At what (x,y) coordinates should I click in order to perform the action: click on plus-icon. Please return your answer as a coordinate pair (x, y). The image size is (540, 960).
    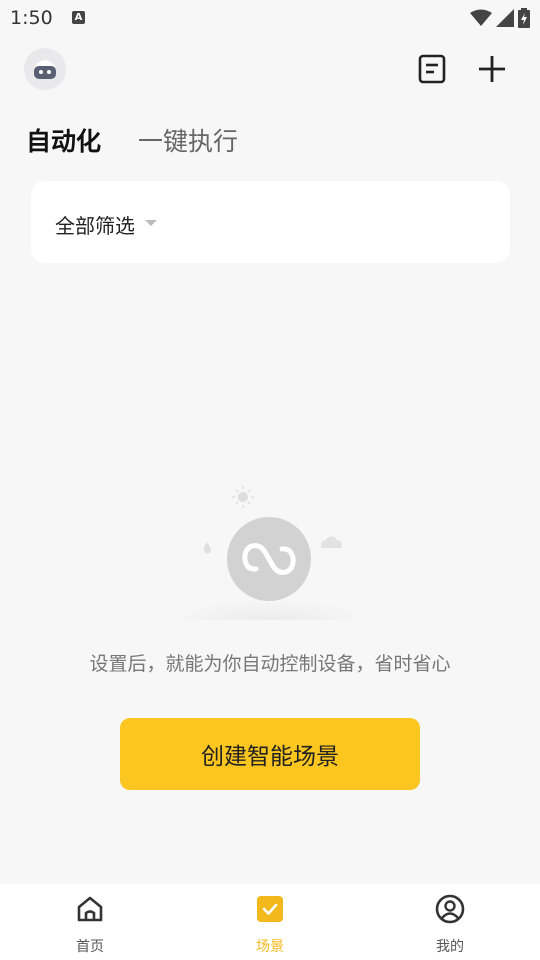
    Looking at the image, I should click on (492, 69).